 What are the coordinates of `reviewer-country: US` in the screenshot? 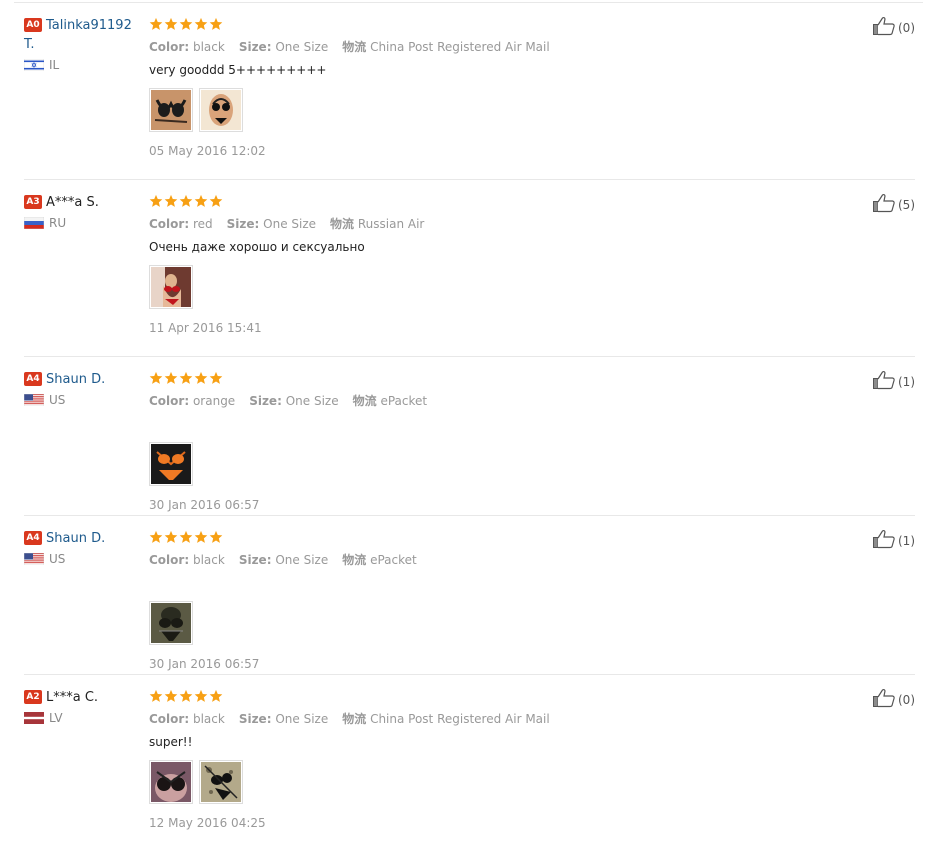 It's located at (80, 400).